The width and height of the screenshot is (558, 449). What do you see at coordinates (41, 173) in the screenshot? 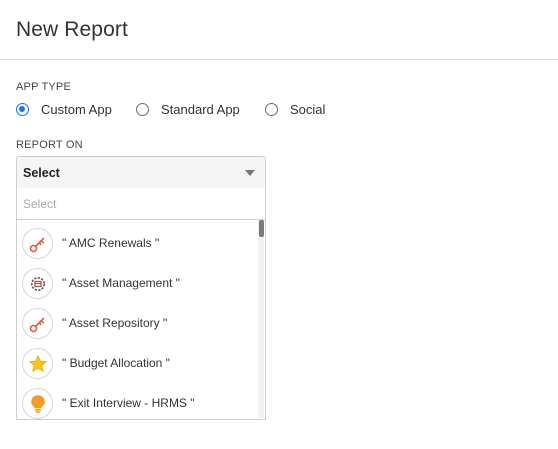
I see `select-value: Select` at bounding box center [41, 173].